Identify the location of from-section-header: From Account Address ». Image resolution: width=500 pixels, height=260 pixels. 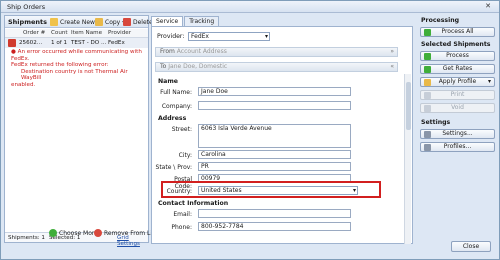
(276, 52).